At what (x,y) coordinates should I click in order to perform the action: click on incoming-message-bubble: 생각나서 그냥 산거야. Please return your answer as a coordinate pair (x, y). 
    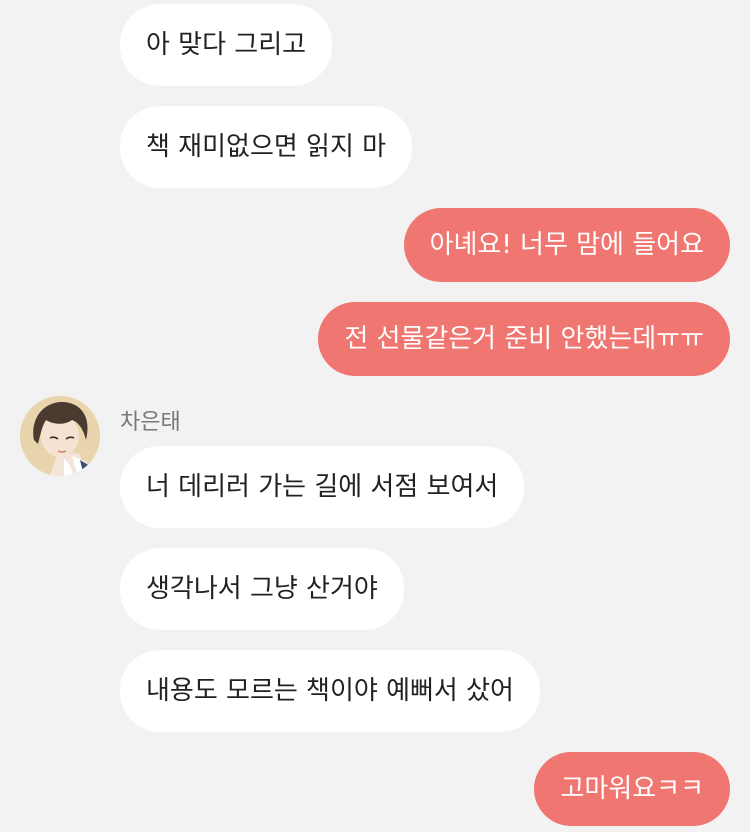
    Looking at the image, I should click on (262, 589).